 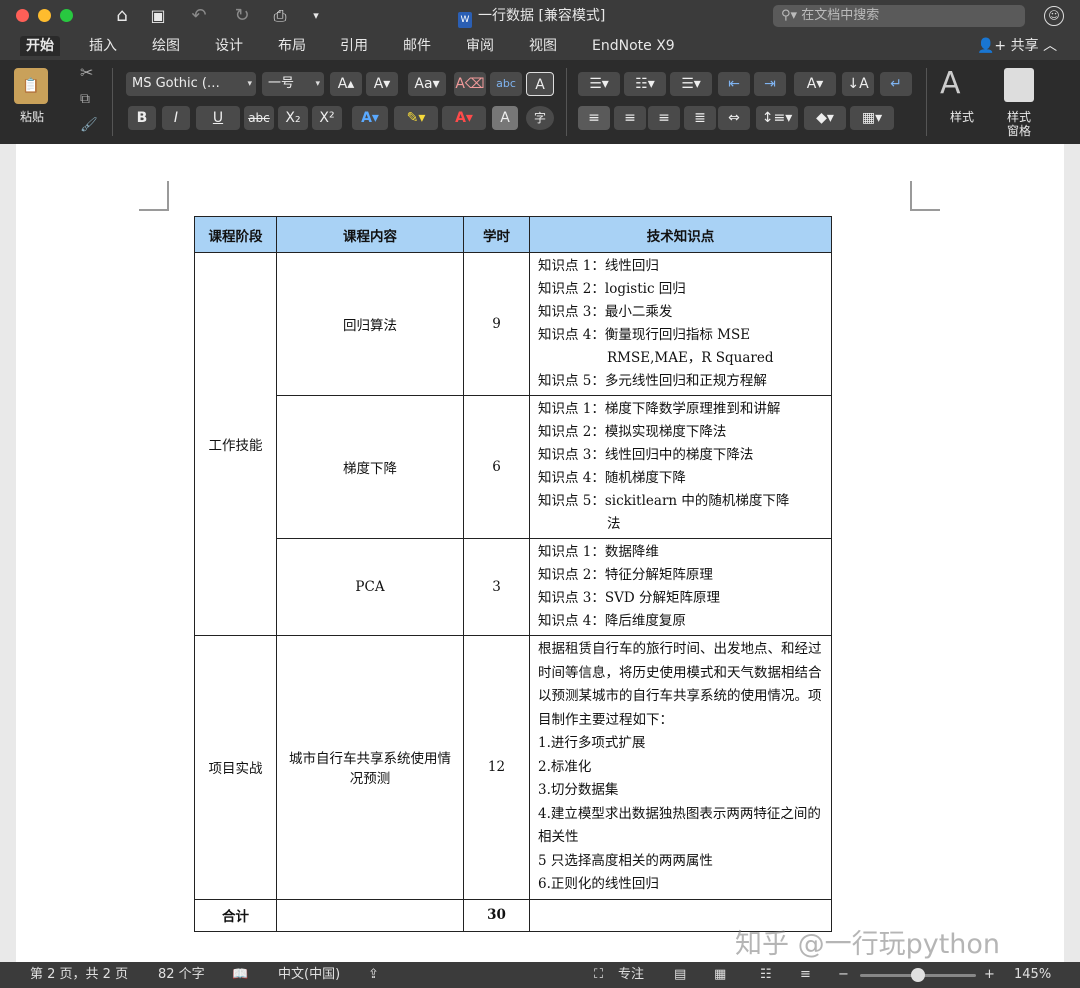 What do you see at coordinates (417, 46) in the screenshot?
I see `tab-mailings: 邮件` at bounding box center [417, 46].